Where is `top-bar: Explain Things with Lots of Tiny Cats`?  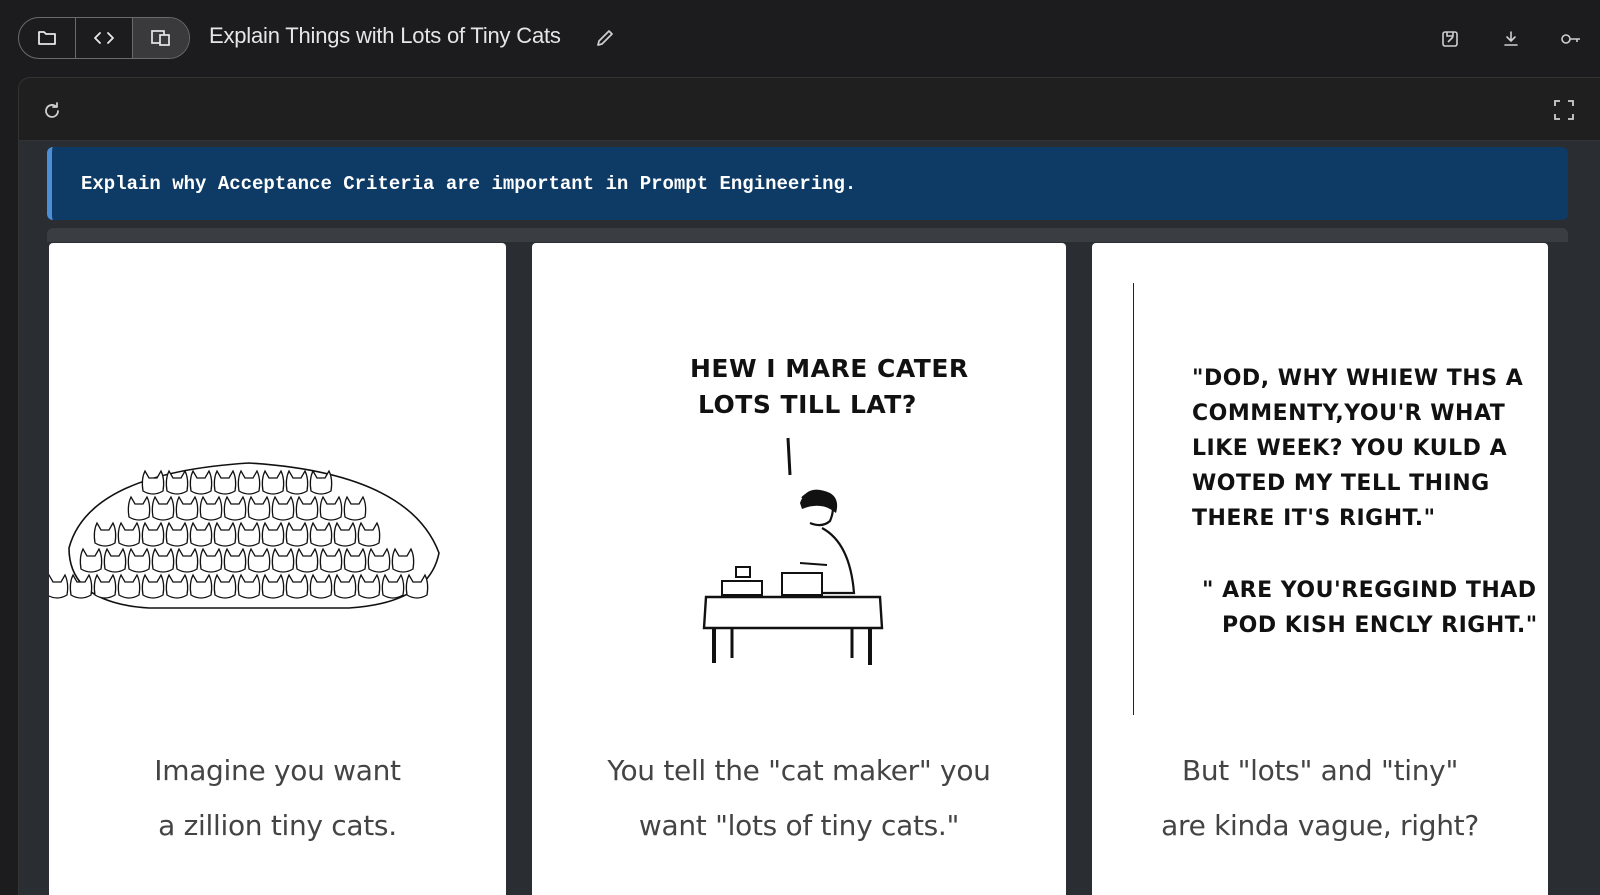 top-bar: Explain Things with Lots of Tiny Cats is located at coordinates (800, 39).